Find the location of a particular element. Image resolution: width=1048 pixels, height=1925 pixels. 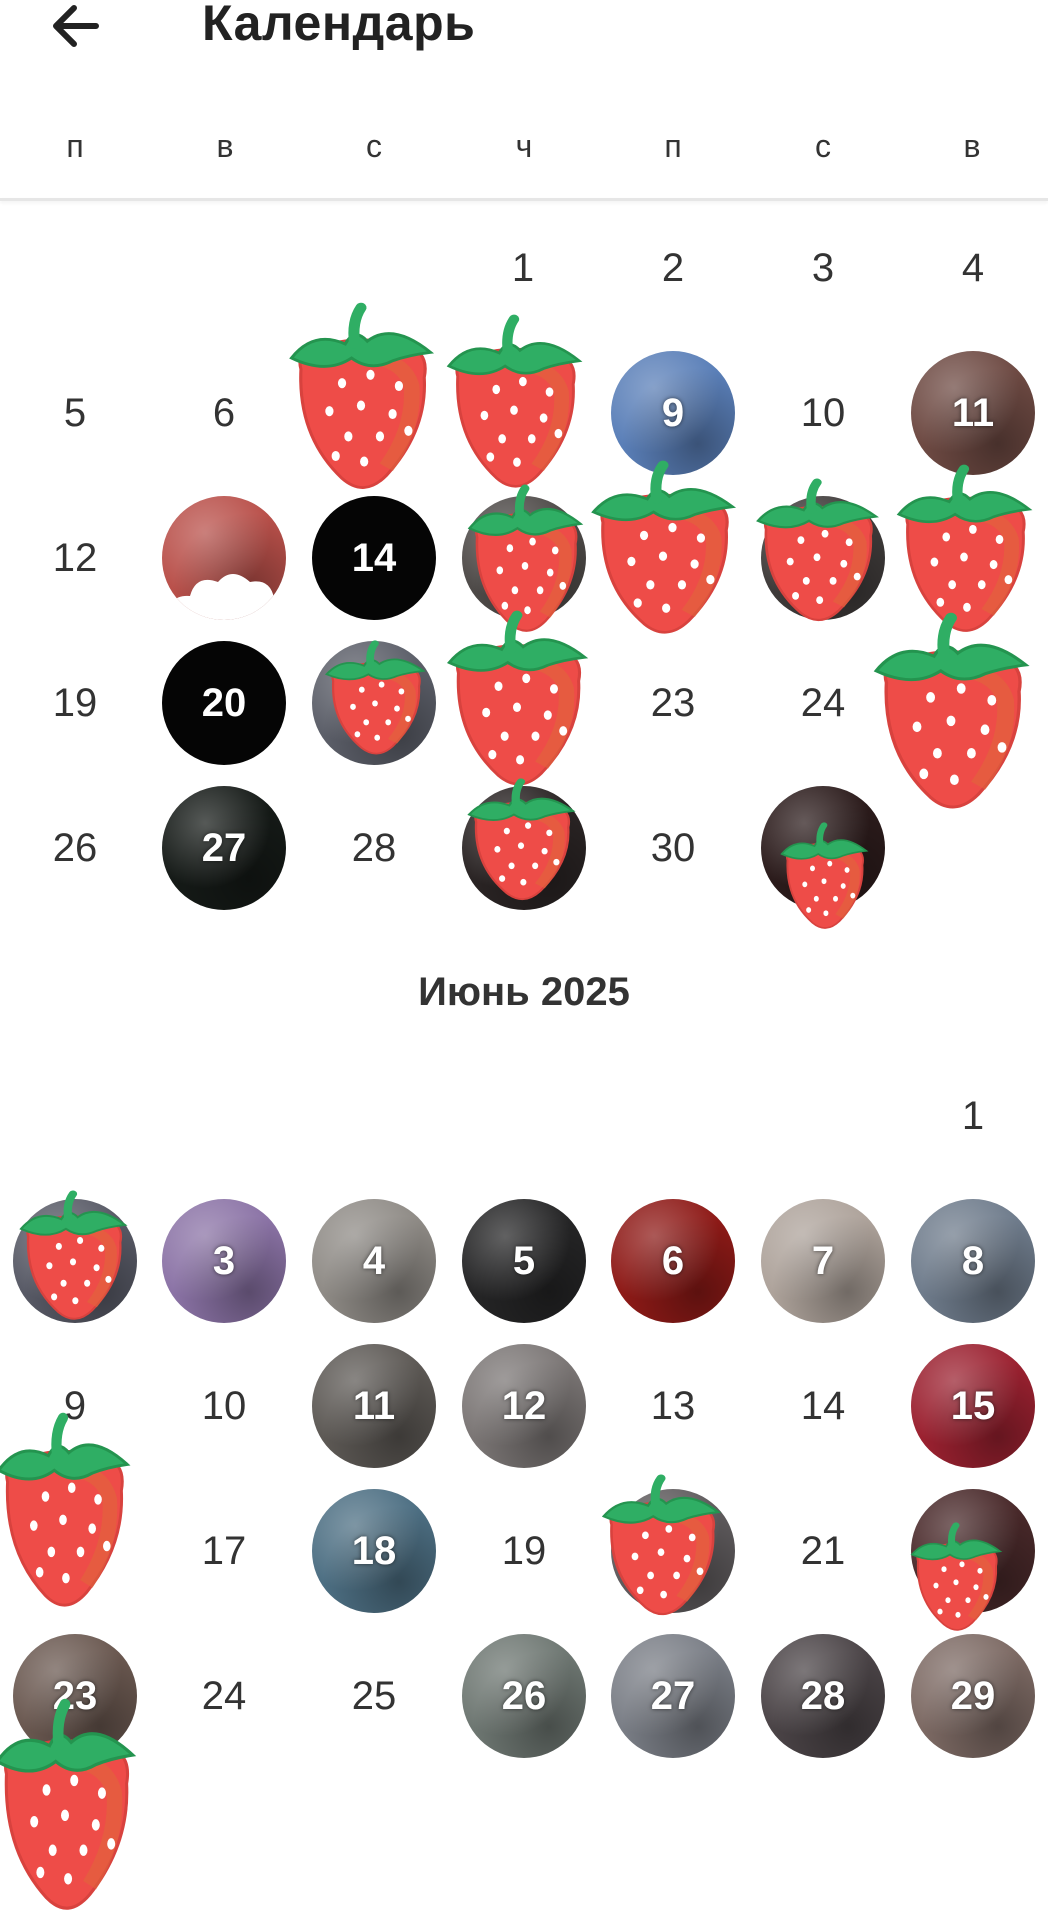

day-cell: 25 is located at coordinates (374, 1696).